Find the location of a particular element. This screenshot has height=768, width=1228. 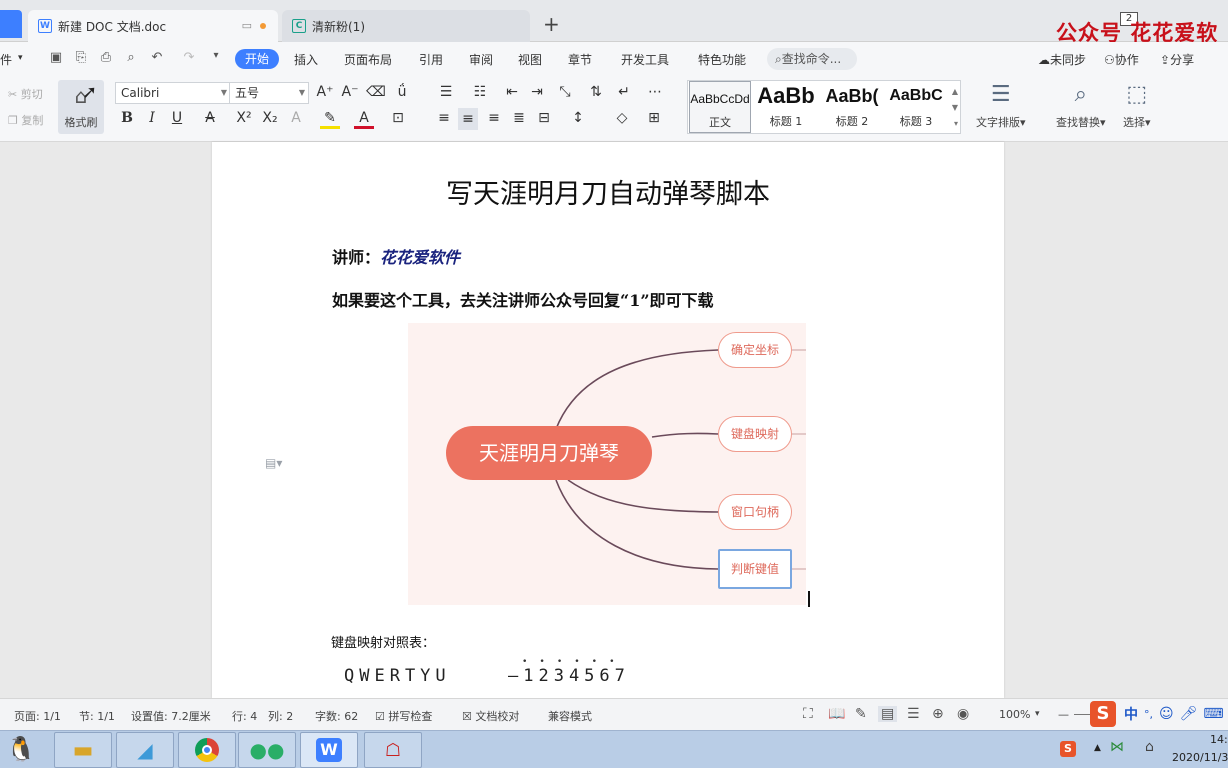

clock-time: 14: is located at coordinates (1219, 739).